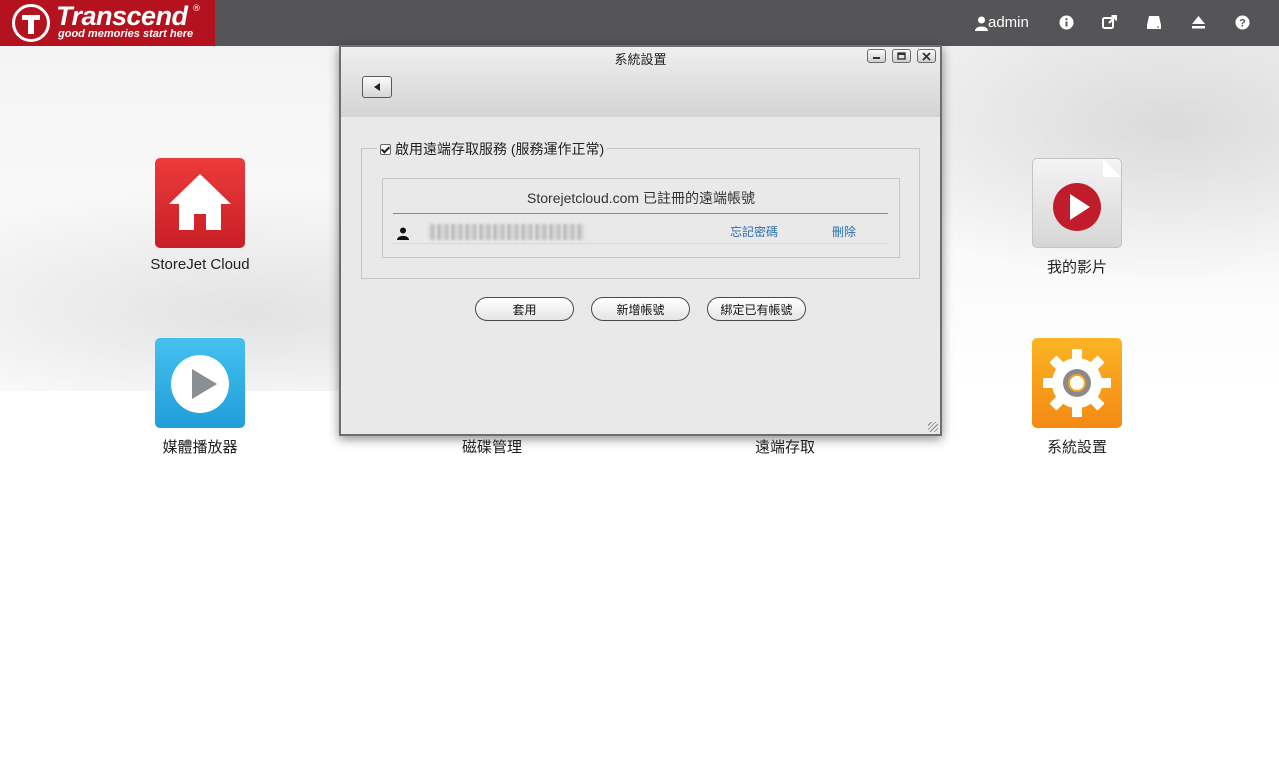  I want to click on account-email-redacted, so click(506, 232).